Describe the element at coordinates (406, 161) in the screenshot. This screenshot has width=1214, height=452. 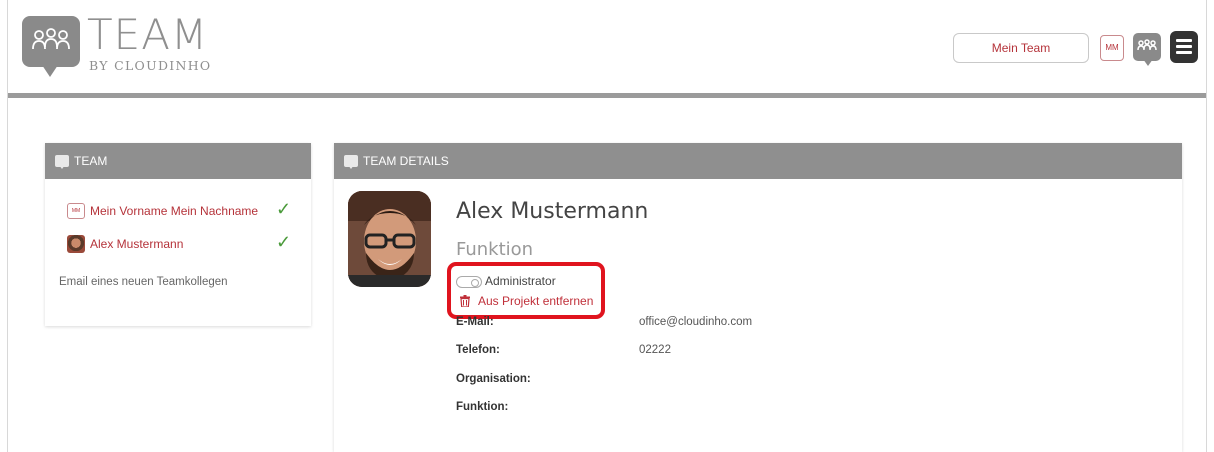
I see `details-panel-title: TEAM DETAILS` at that location.